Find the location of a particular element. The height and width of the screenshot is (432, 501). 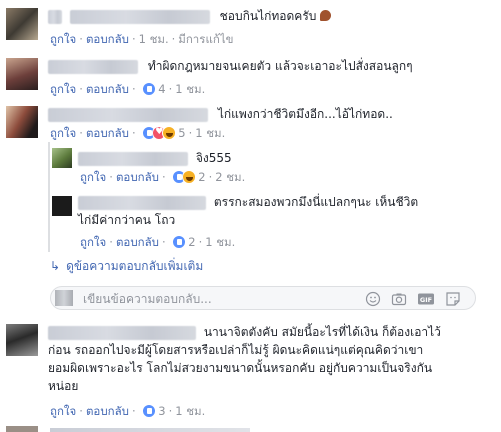

camera-icon is located at coordinates (399, 299).